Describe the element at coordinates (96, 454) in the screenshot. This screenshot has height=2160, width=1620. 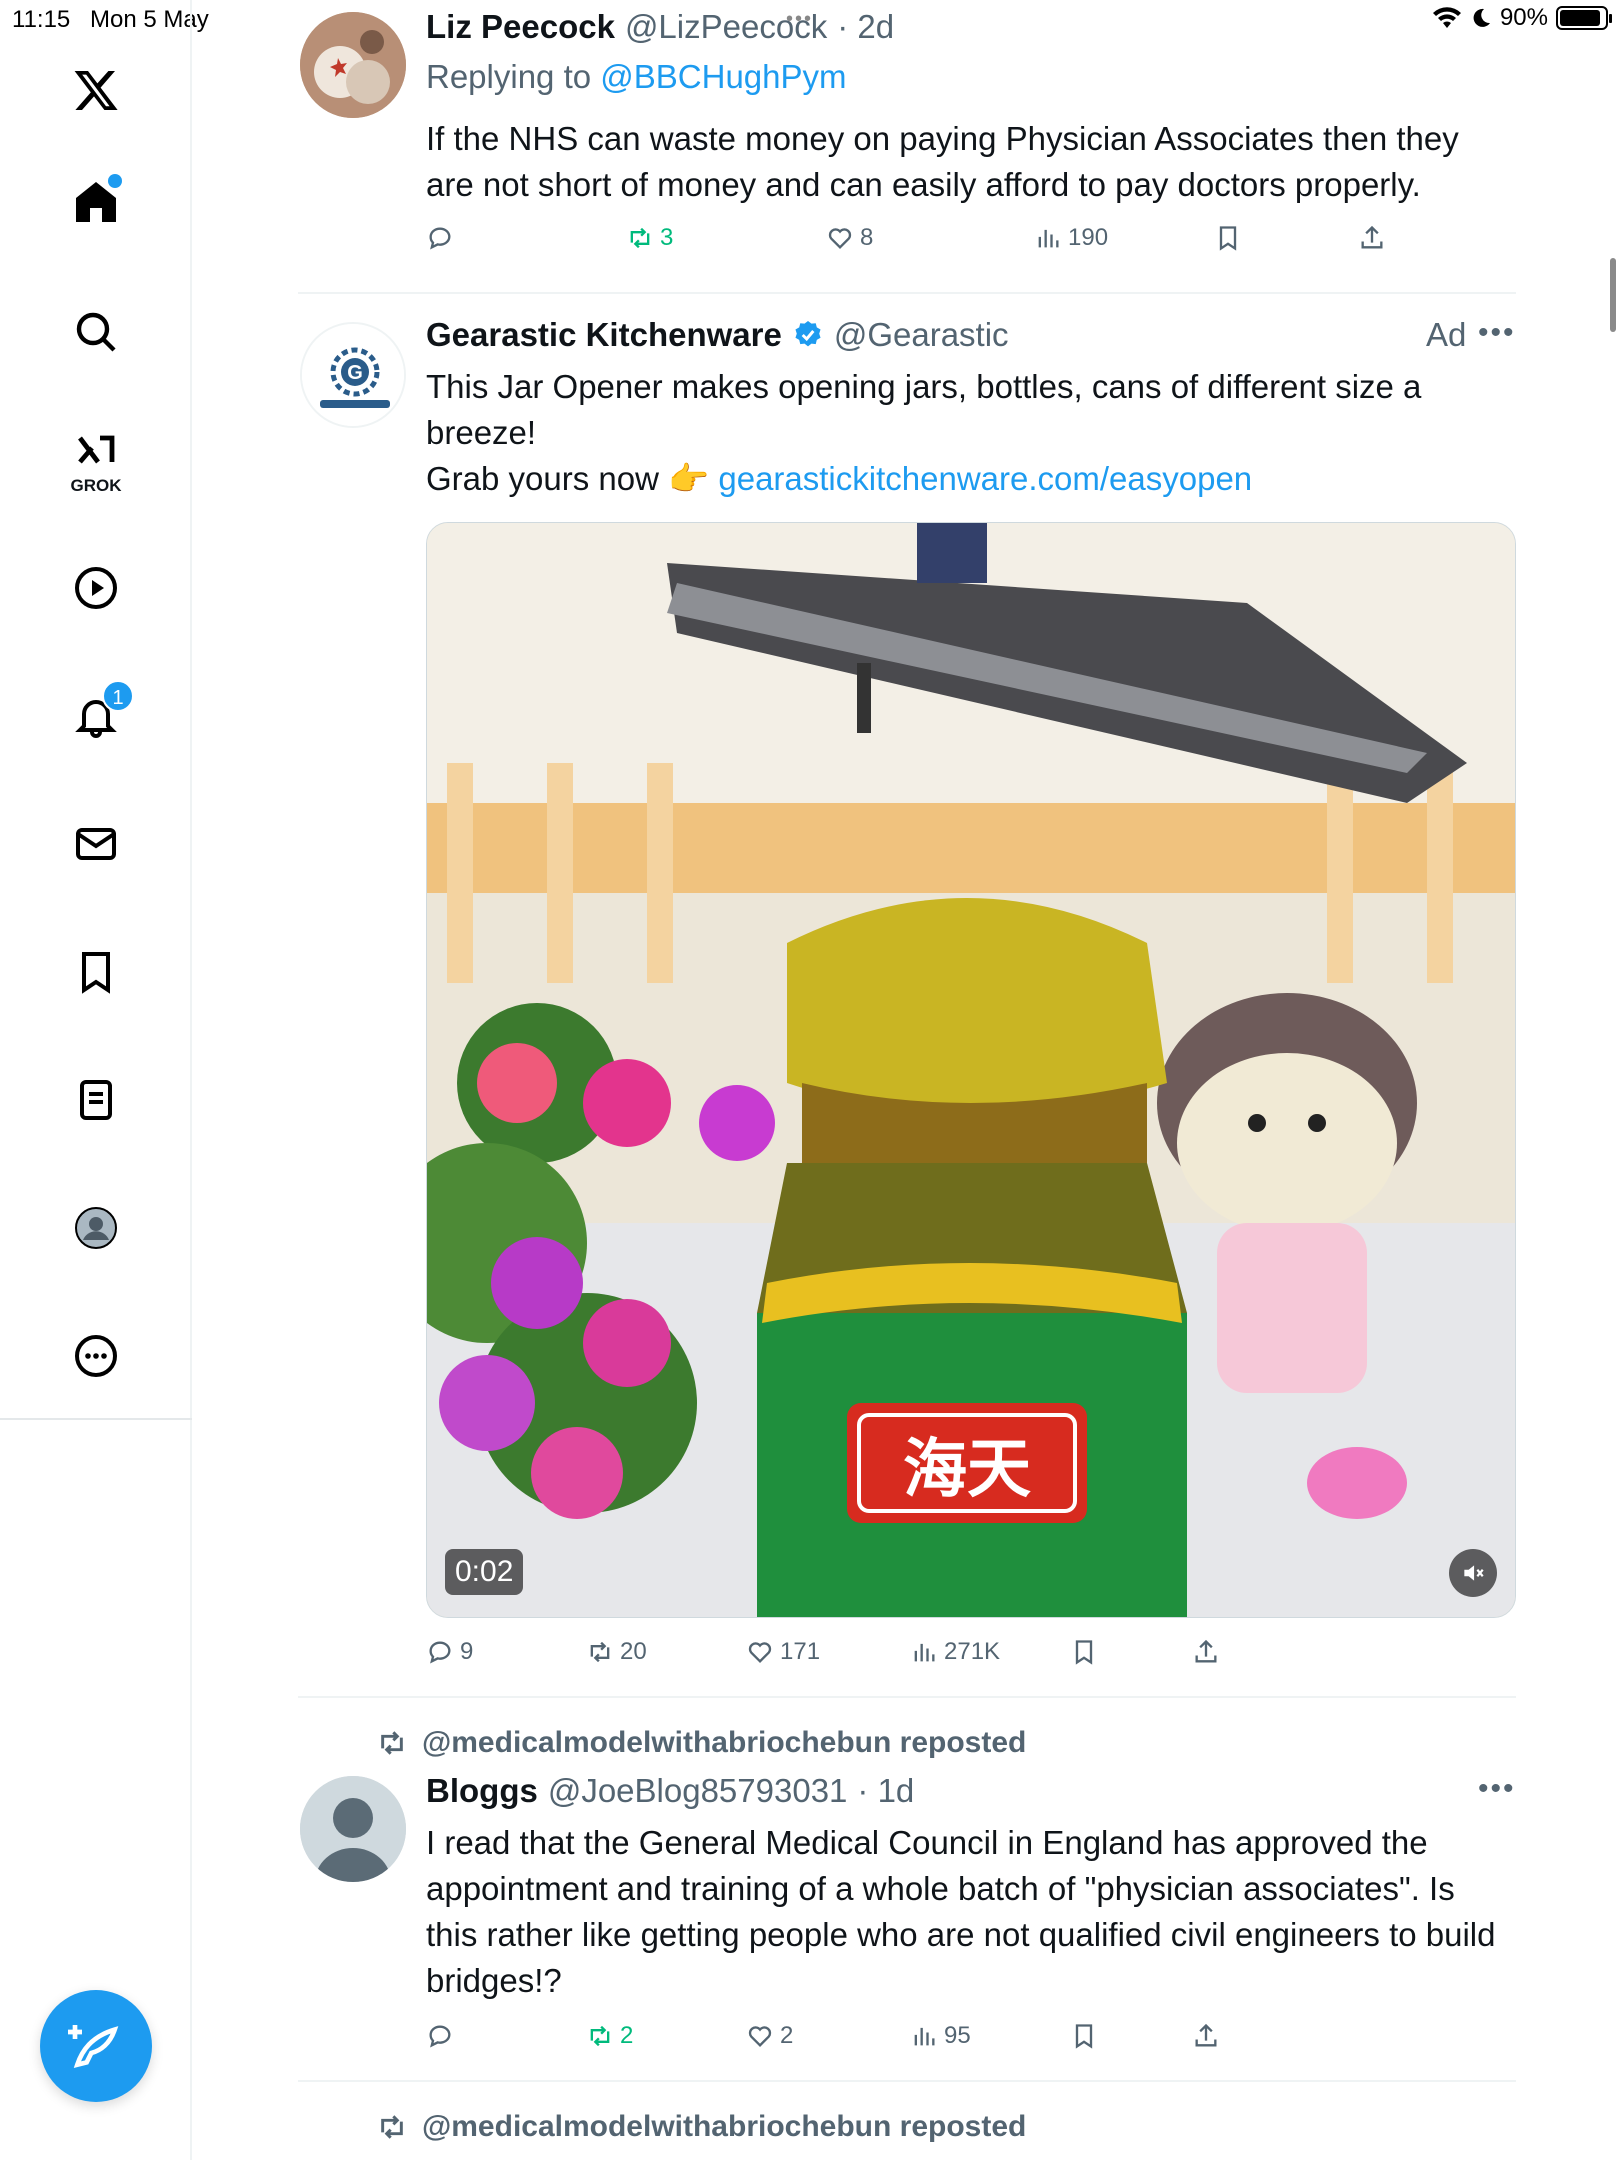
I see `grok-icon` at that location.